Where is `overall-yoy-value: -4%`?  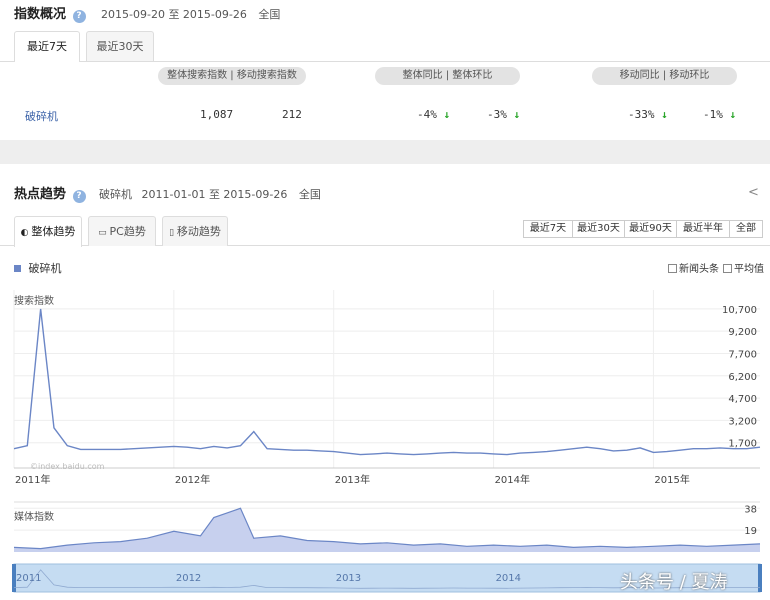 overall-yoy-value: -4% is located at coordinates (427, 114).